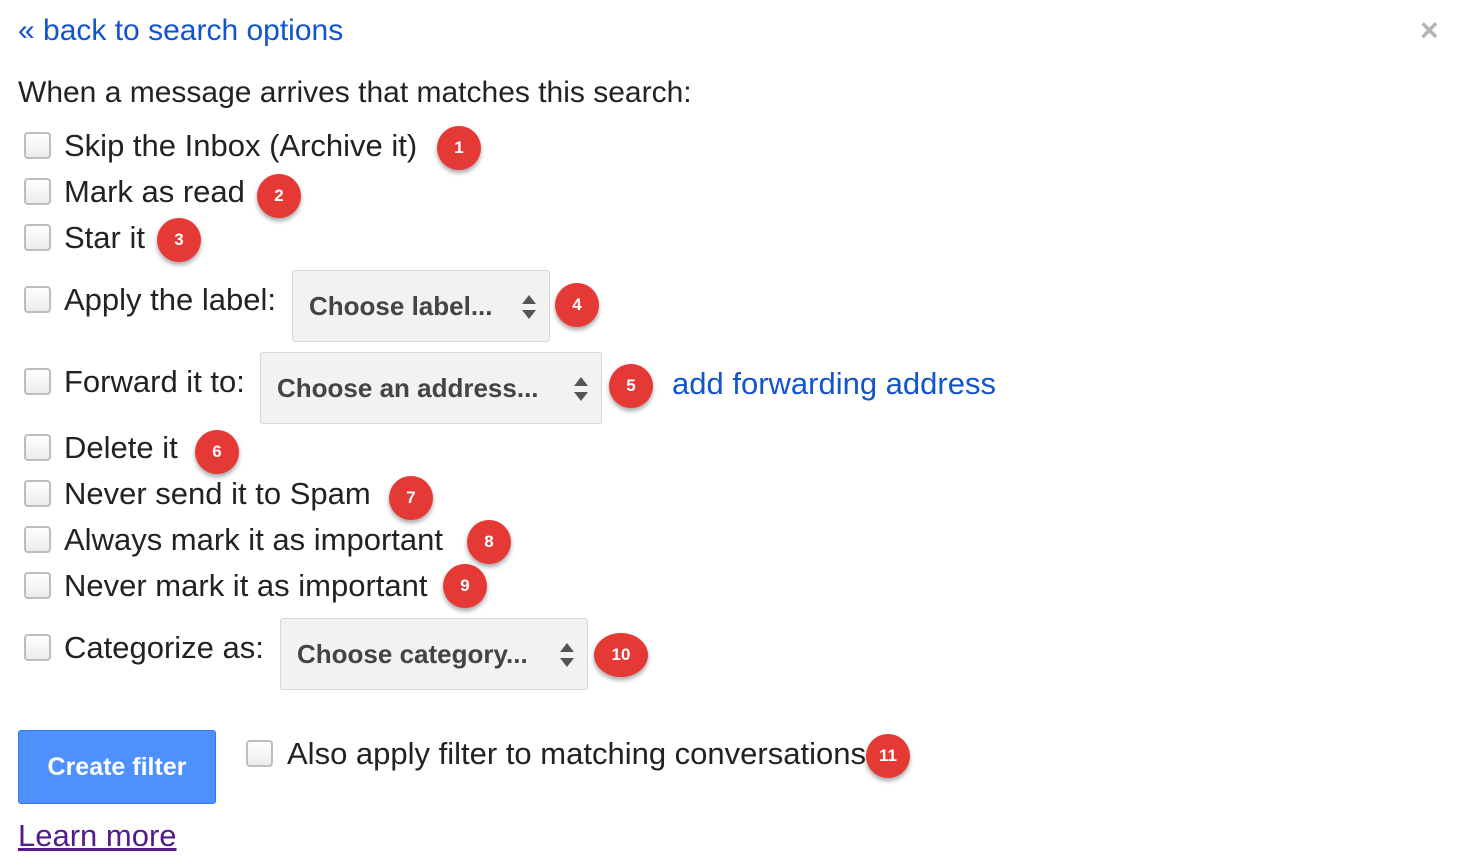 This screenshot has height=868, width=1468. I want to click on annotation-badge-2: 2, so click(279, 196).